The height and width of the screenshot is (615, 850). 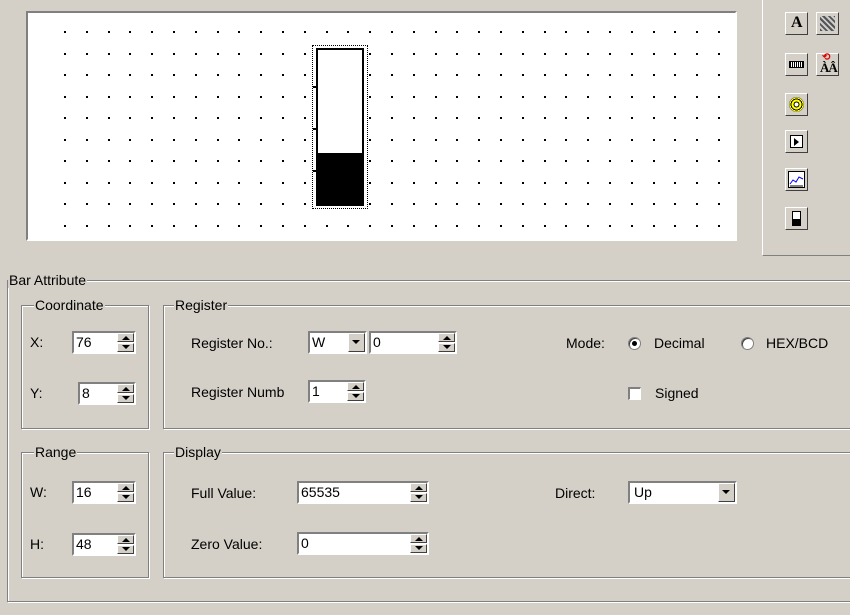 I want to click on register-number-increment-button, so click(x=355, y=386).